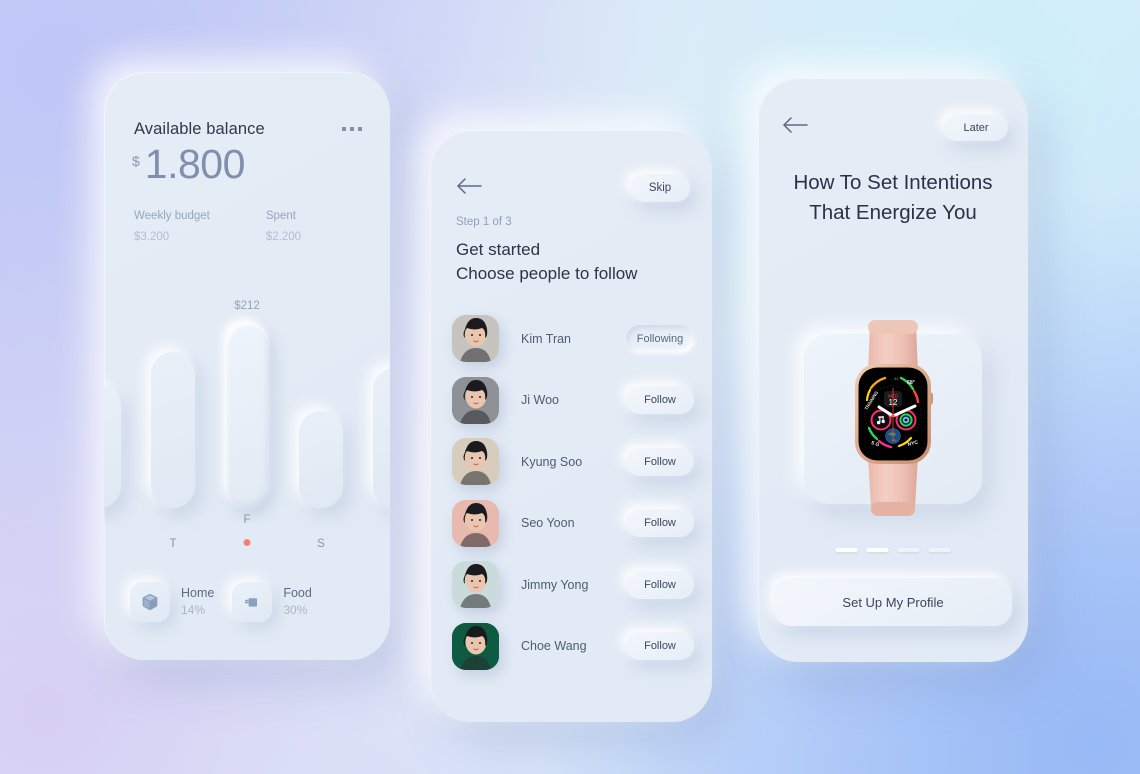 Image resolution: width=1140 pixels, height=774 pixels. I want to click on person-name: Kyung Soo, so click(552, 461).